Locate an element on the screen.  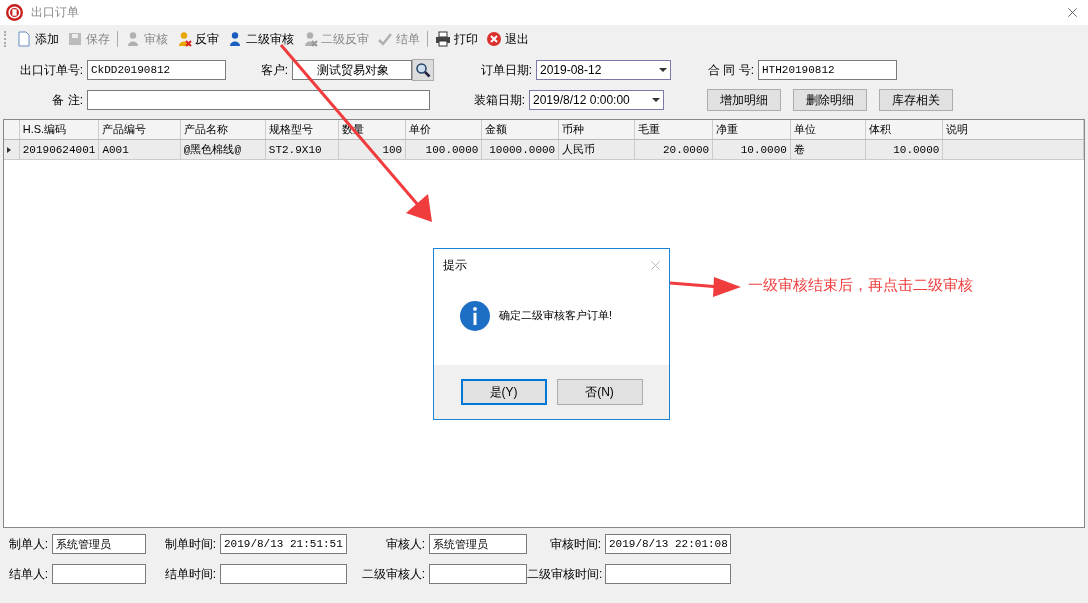
input-field: CkDD20190812 is located at coordinates (156, 70).